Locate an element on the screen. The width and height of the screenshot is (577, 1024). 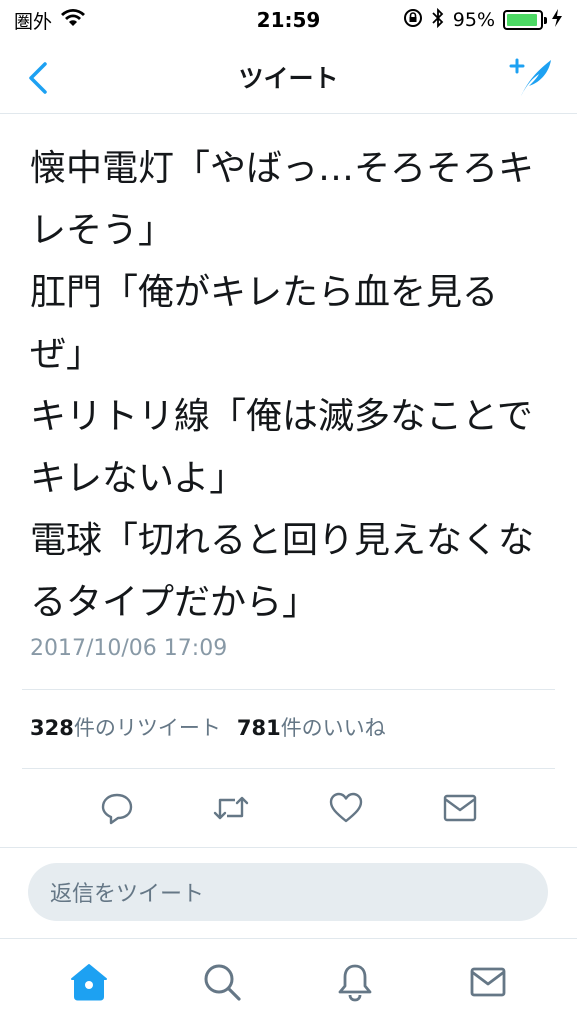
status-left: 圏外 is located at coordinates (50, 20).